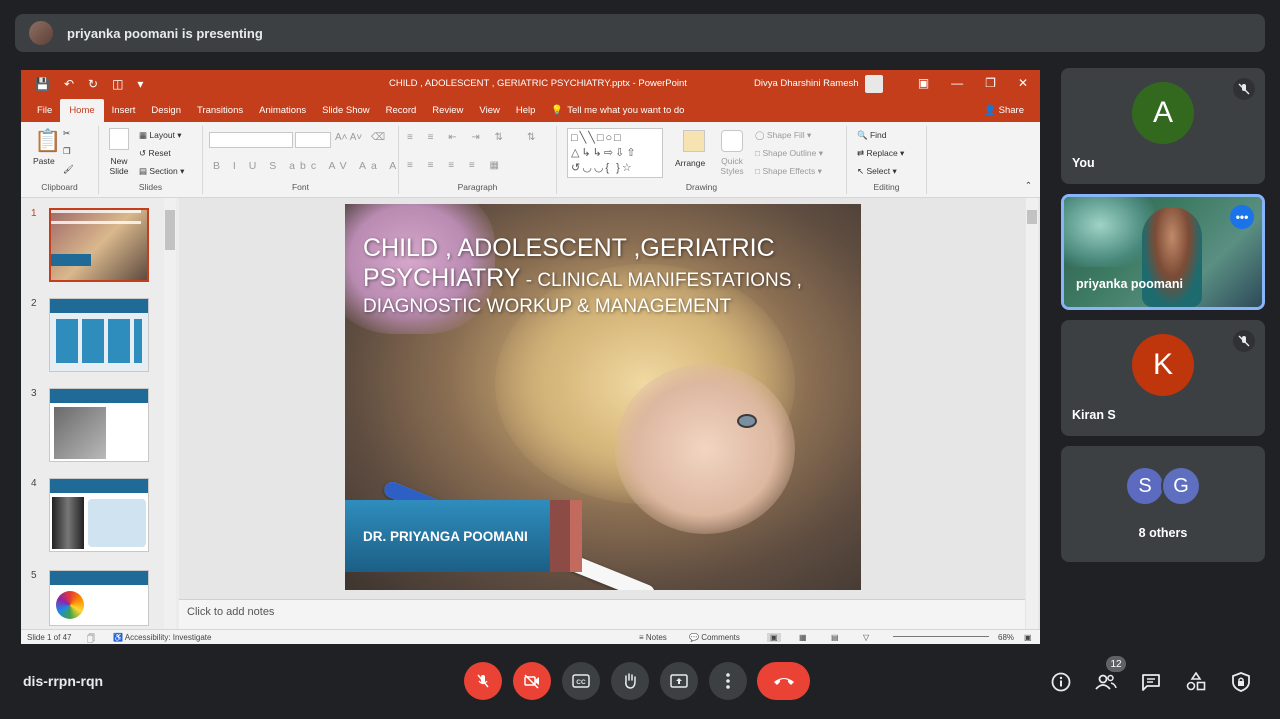 The image size is (1280, 719). What do you see at coordinates (1028, 185) in the screenshot?
I see `collapse-ribbon-icon: ⌃` at bounding box center [1028, 185].